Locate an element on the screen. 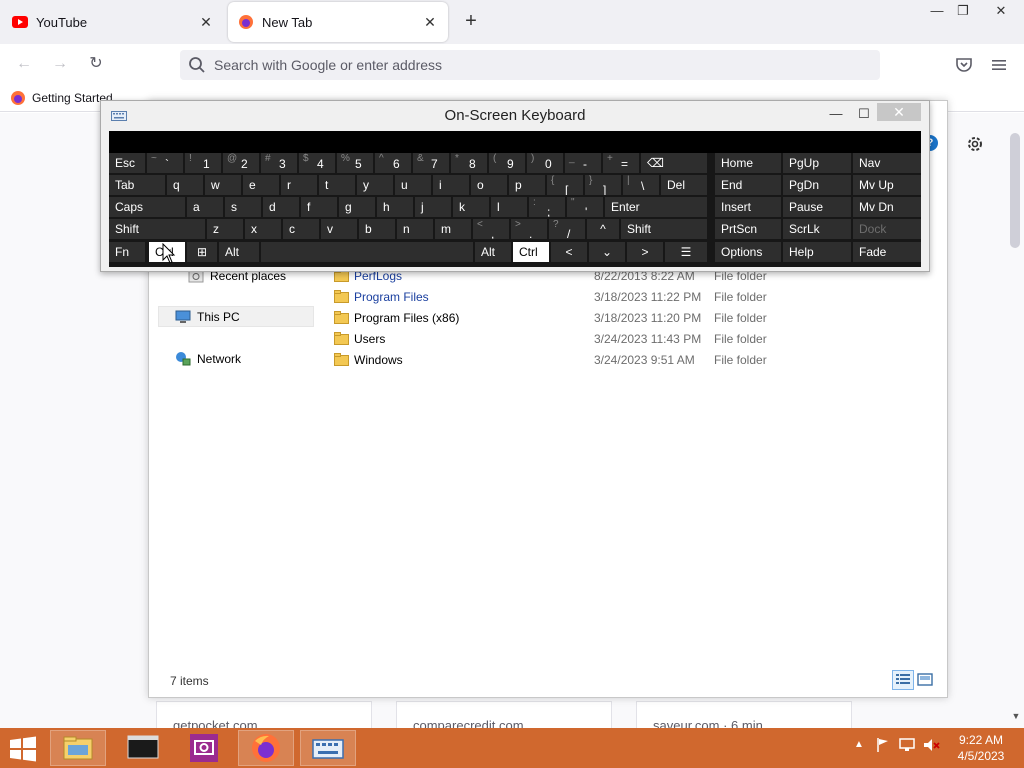 This screenshot has width=1024, height=768. key-mv-up: Mv Up is located at coordinates (887, 185).